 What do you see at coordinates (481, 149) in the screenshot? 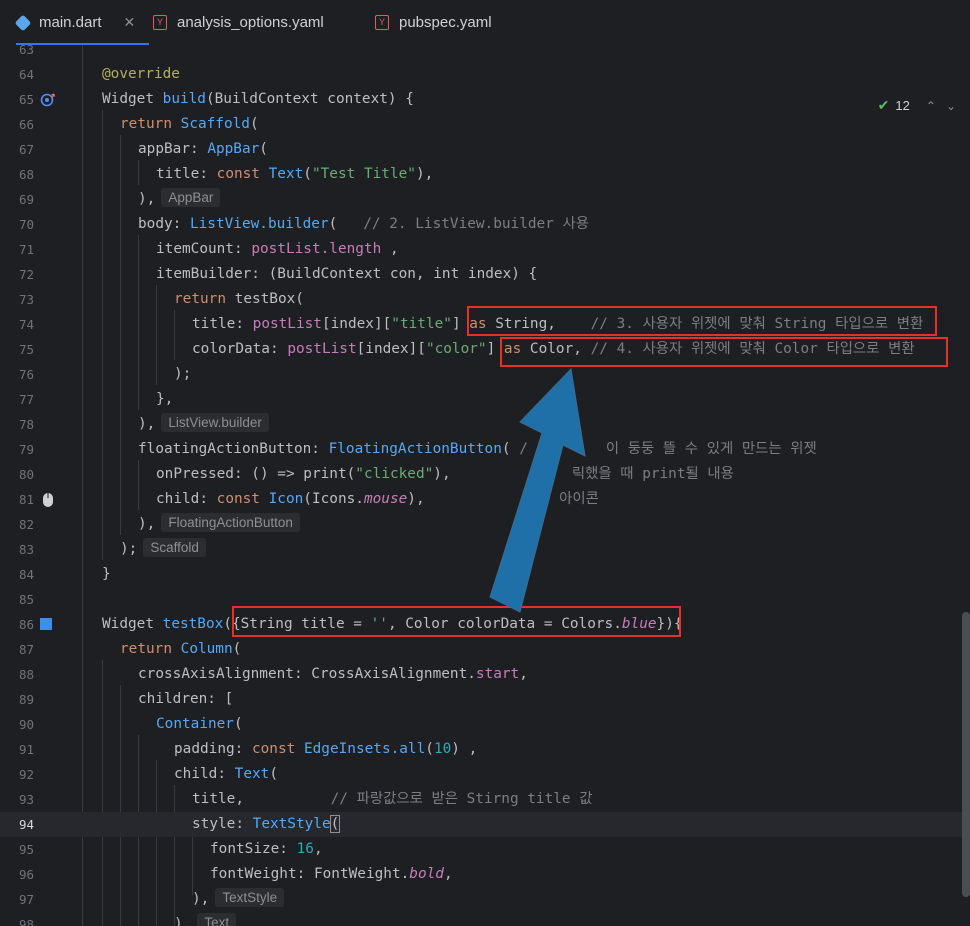
I see `code-line: 67 appBar: AppBar(` at bounding box center [481, 149].